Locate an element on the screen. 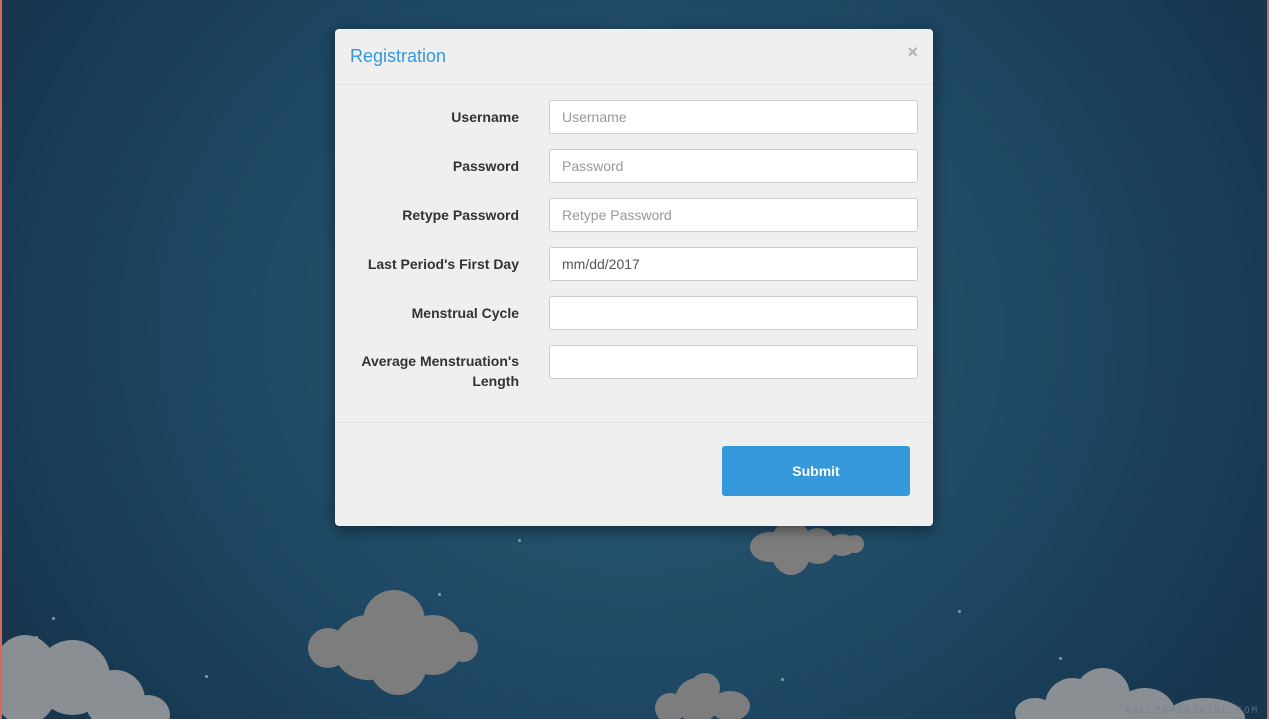 The image size is (1269, 719). password-input is located at coordinates (733, 166).